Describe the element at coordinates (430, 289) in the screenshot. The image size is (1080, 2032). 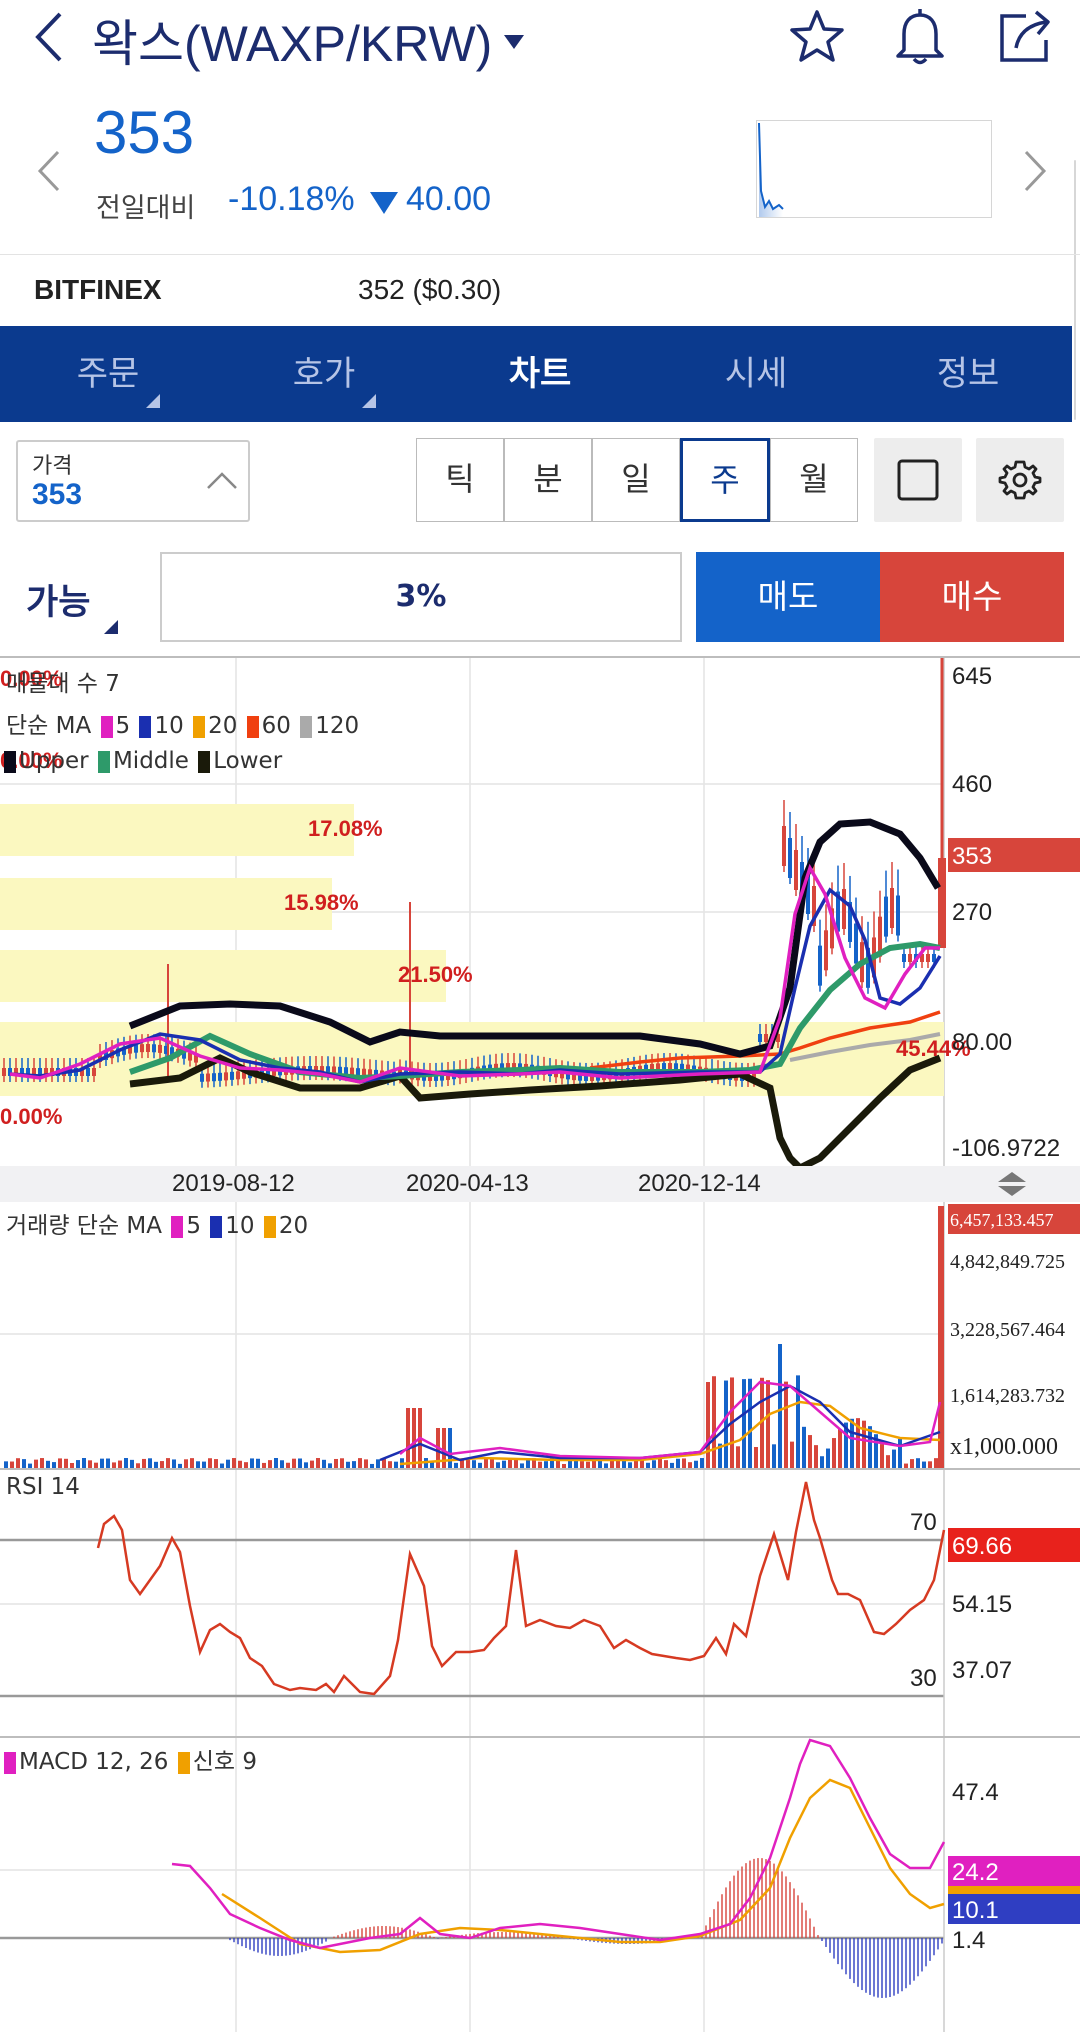
I see `exchange-price: 352 ($0.30)` at that location.